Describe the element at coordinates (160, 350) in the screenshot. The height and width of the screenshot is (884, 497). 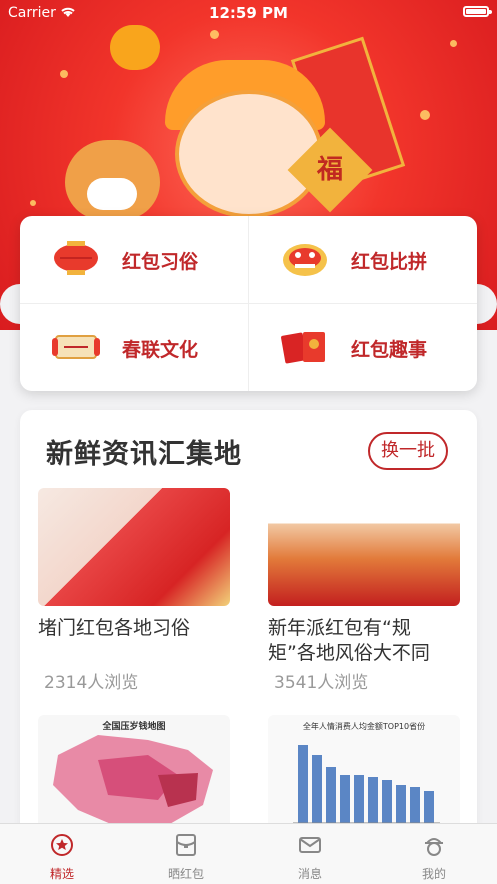
I see `menu-item-label: 春联文化` at that location.